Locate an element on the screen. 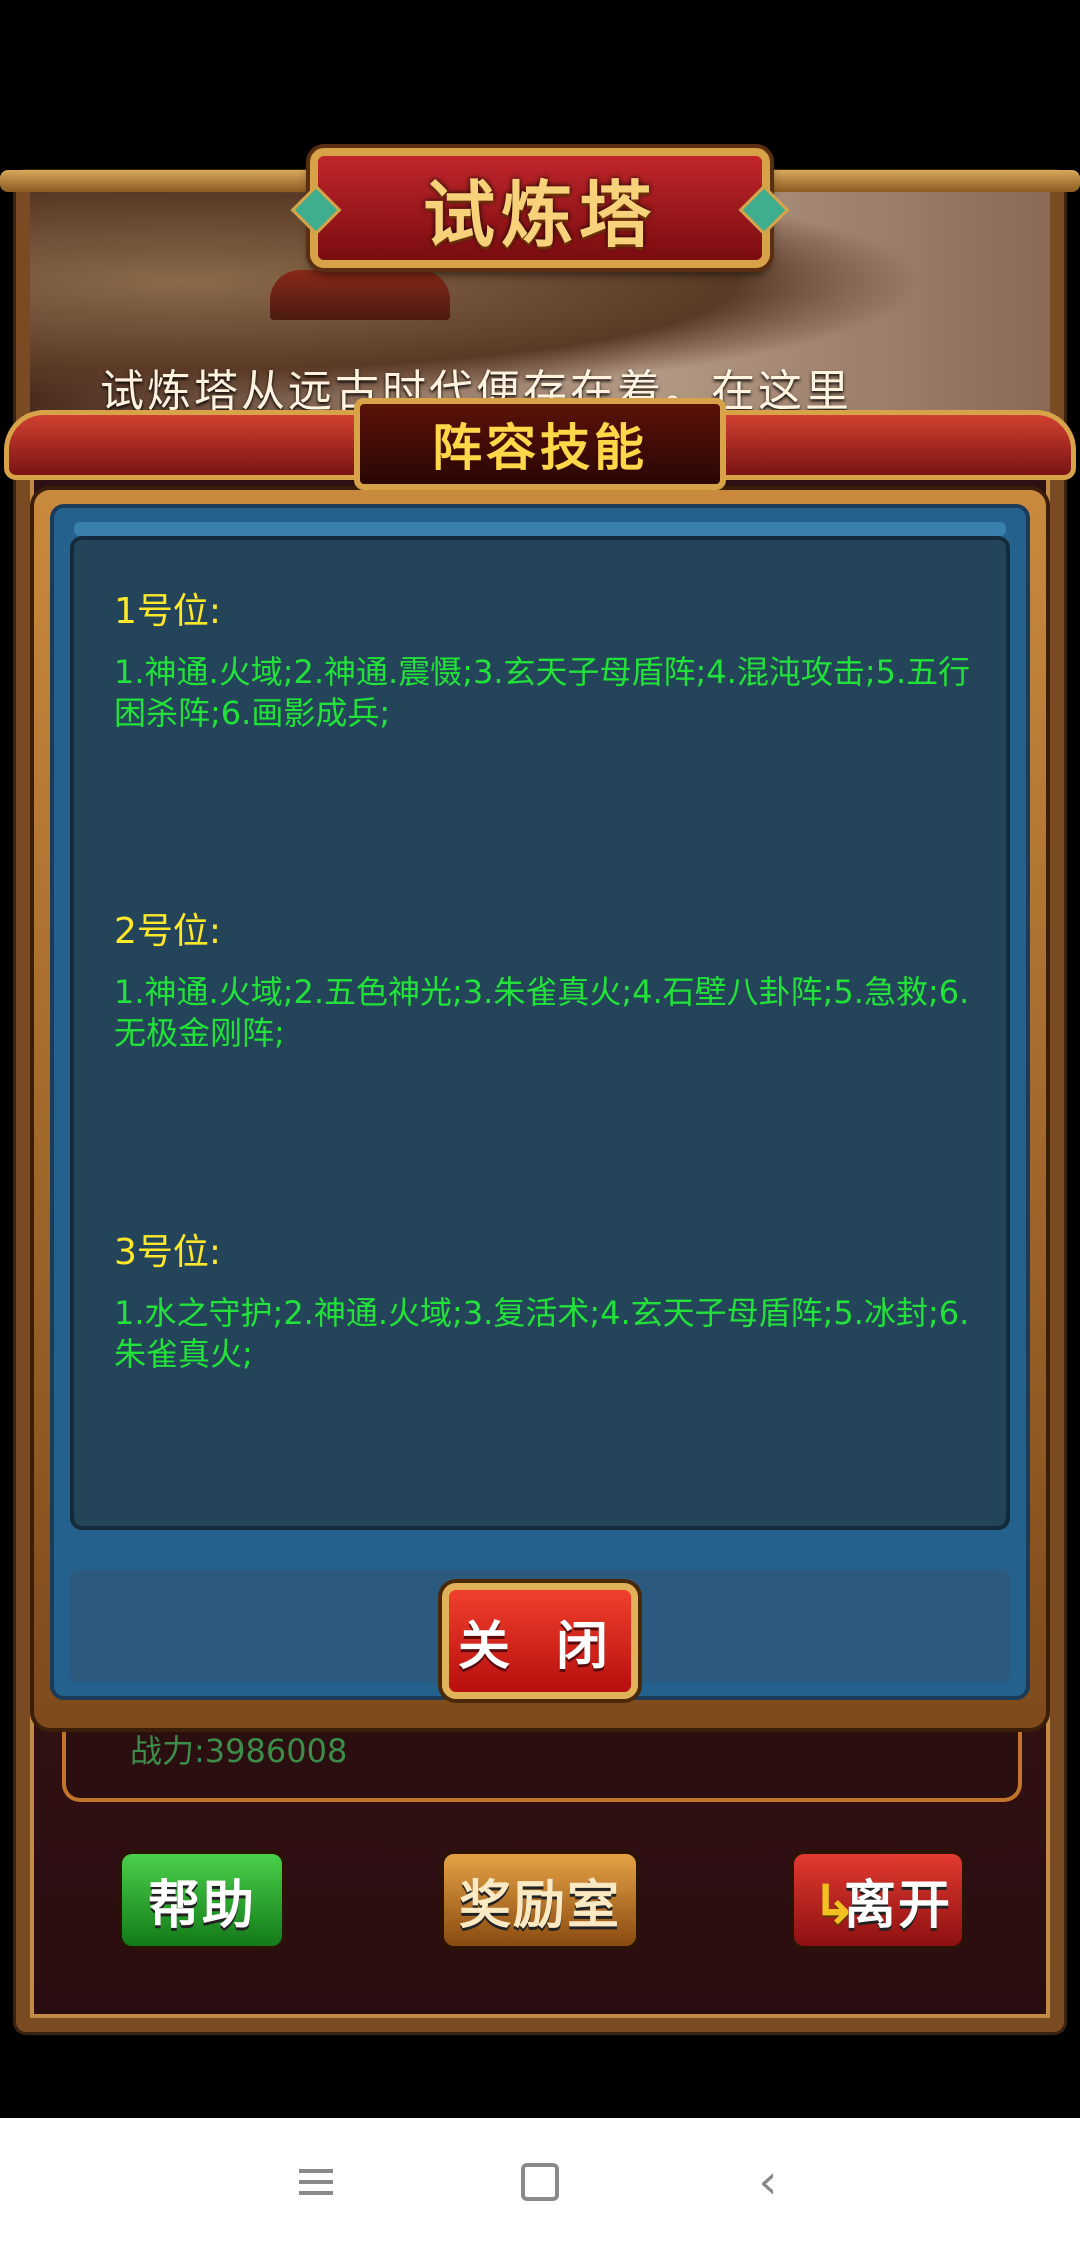 The image size is (1080, 2248). modal-title-plate: 阵容技能 is located at coordinates (540, 444).